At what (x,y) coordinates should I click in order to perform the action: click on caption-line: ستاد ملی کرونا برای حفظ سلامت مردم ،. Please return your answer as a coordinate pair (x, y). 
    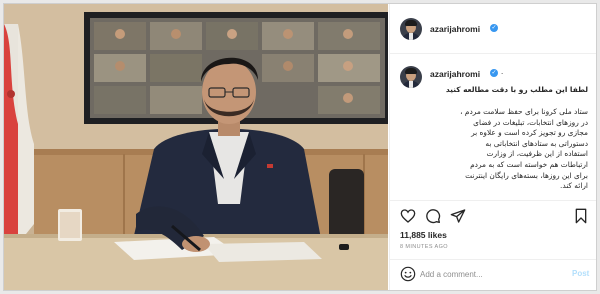
    Looking at the image, I should click on (524, 111).